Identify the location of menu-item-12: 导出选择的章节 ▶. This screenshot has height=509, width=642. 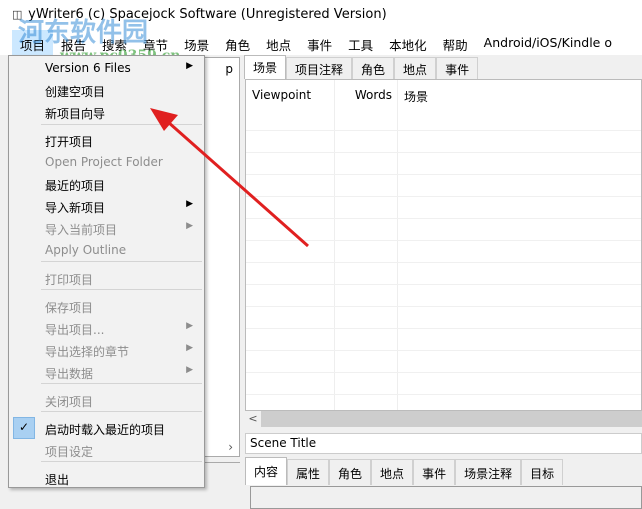
(106, 350).